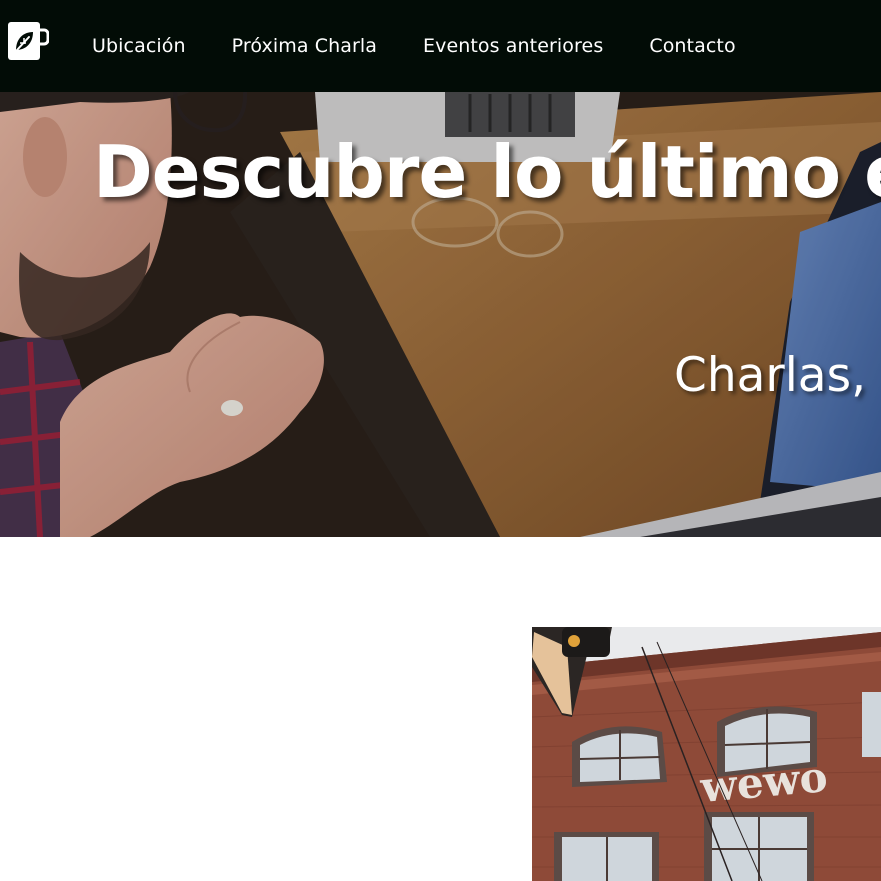  What do you see at coordinates (487, 172) in the screenshot?
I see `hero-title: Descubre lo último e` at bounding box center [487, 172].